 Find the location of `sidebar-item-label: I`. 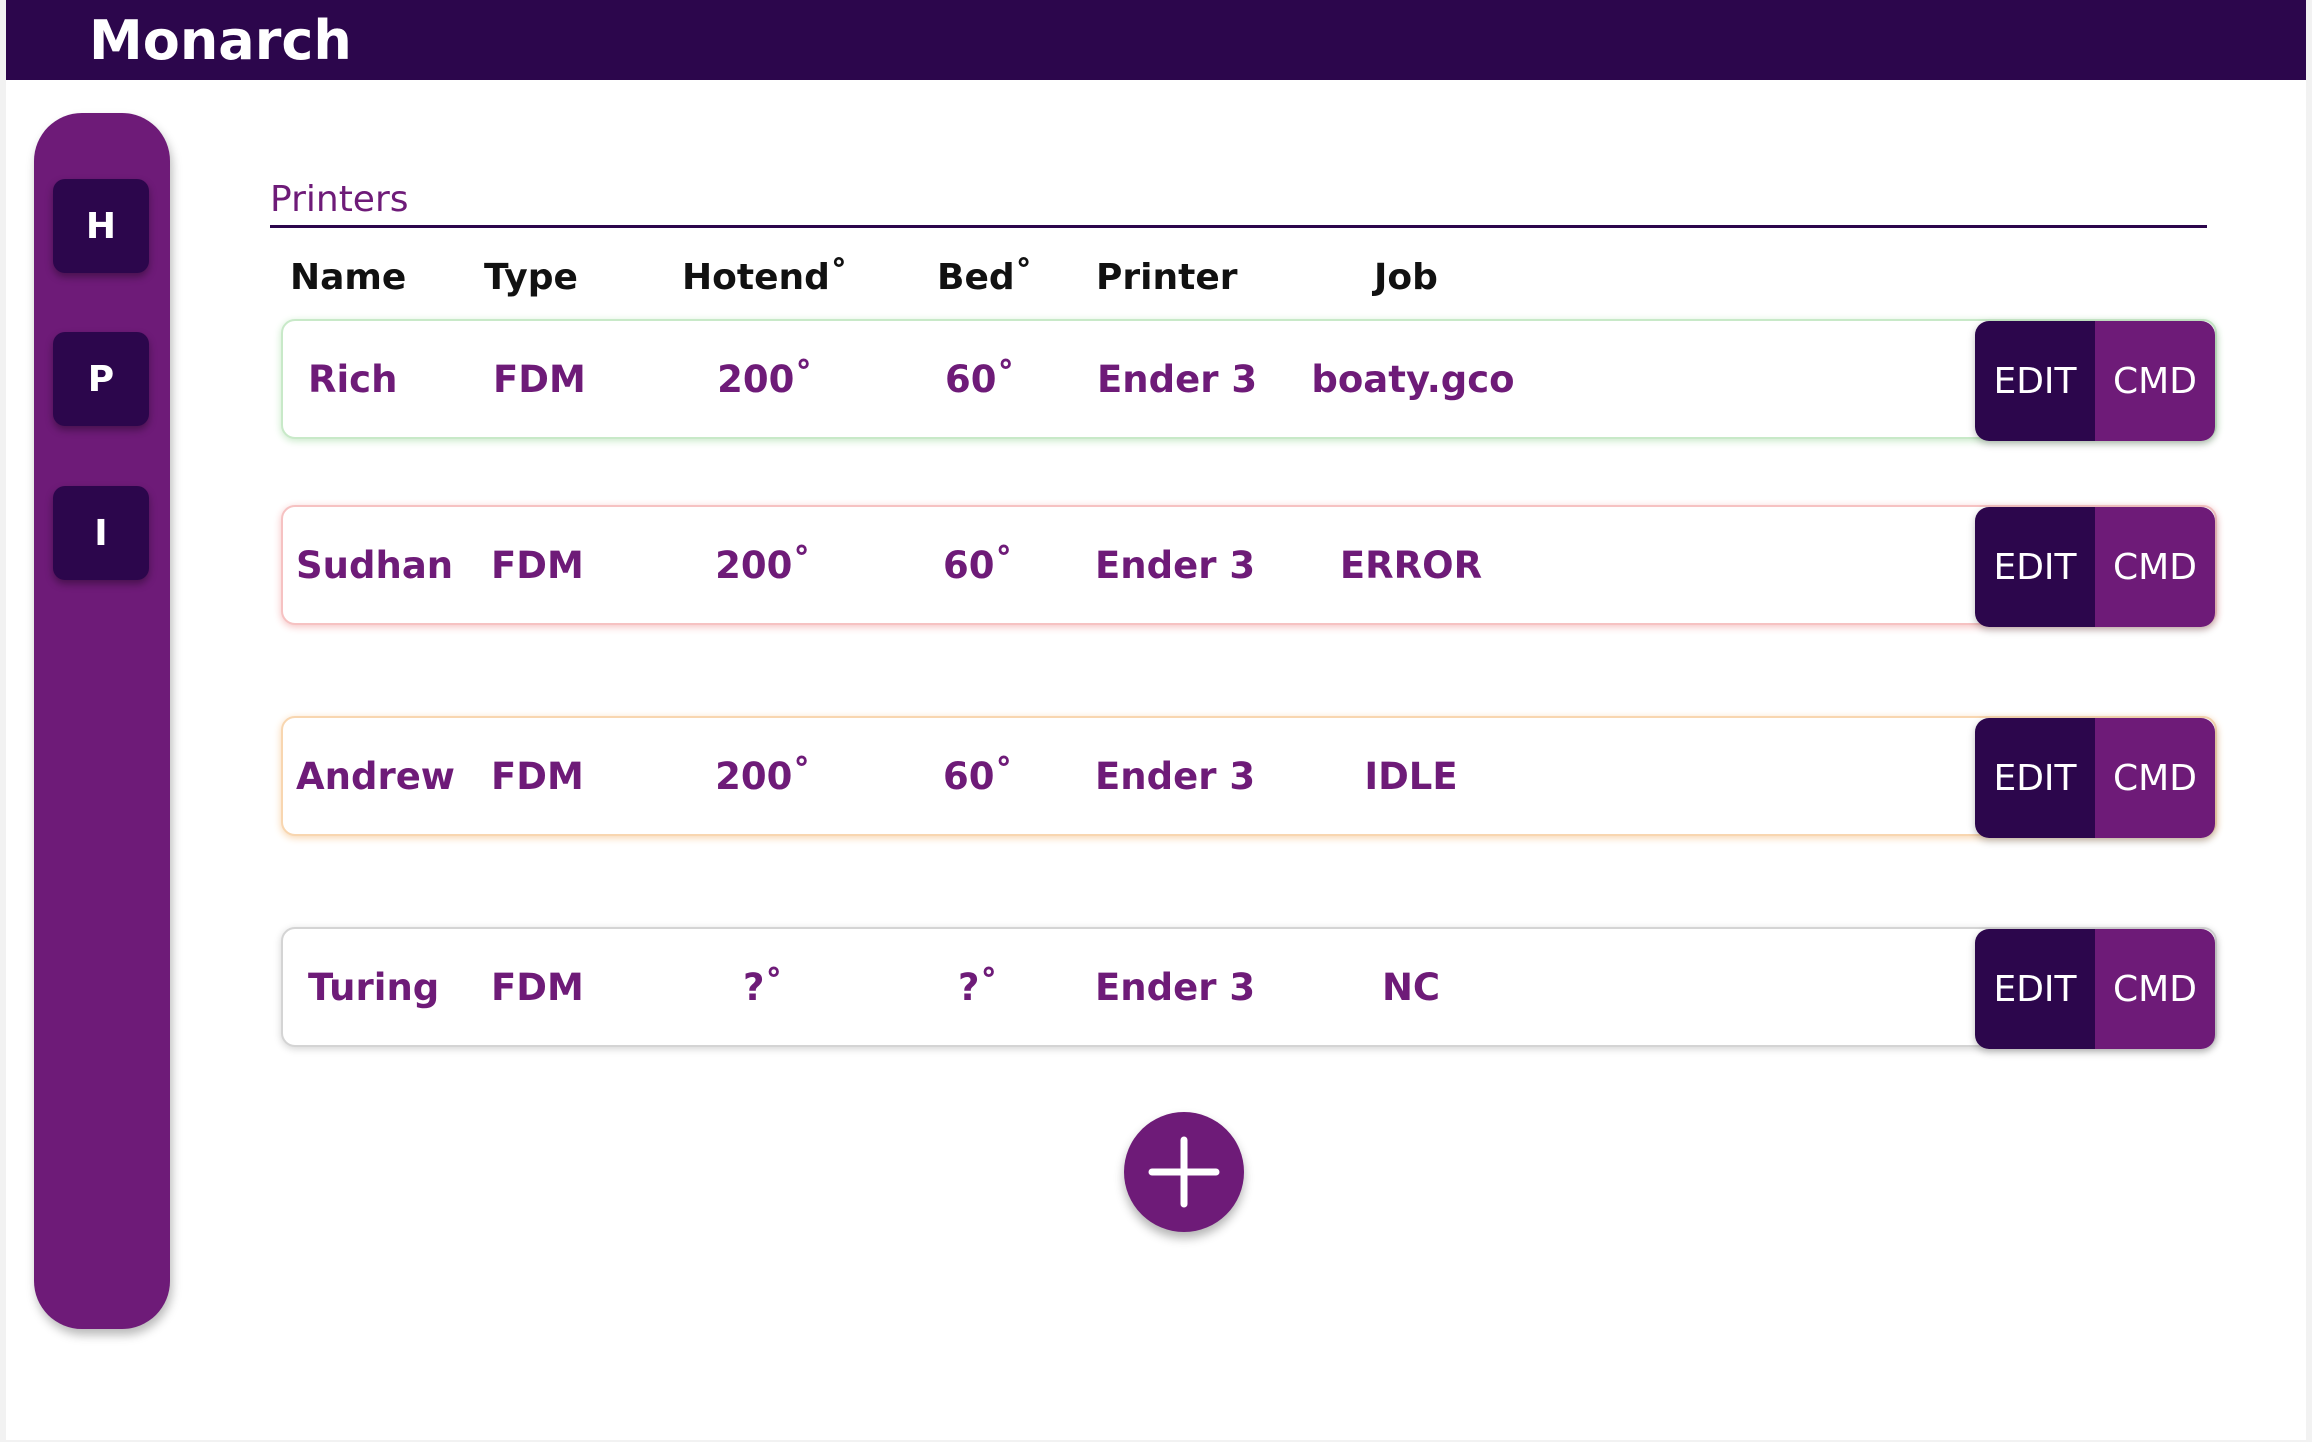

sidebar-item-label: I is located at coordinates (101, 533).